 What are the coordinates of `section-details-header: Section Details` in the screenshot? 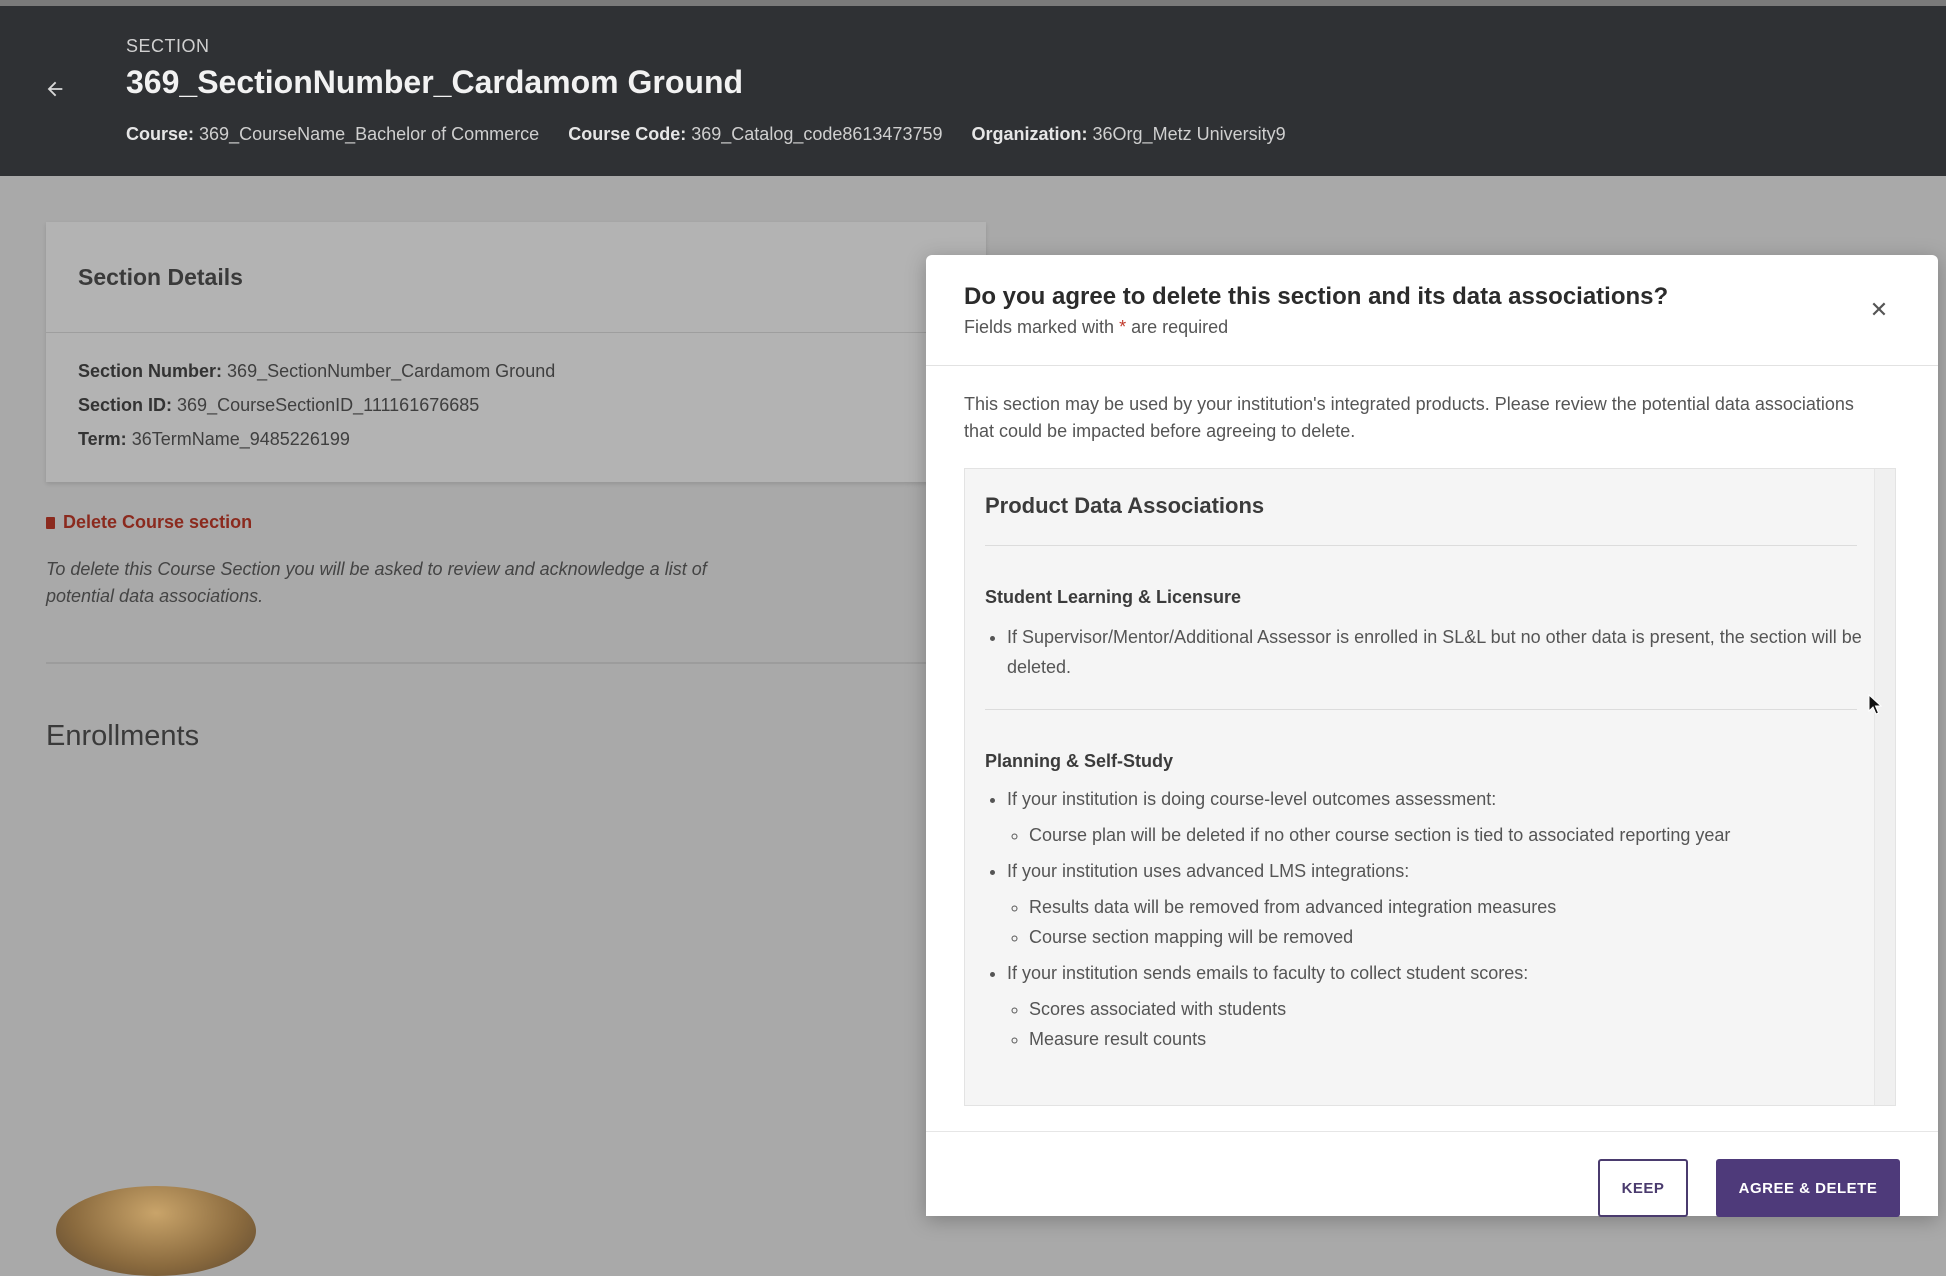 It's located at (516, 277).